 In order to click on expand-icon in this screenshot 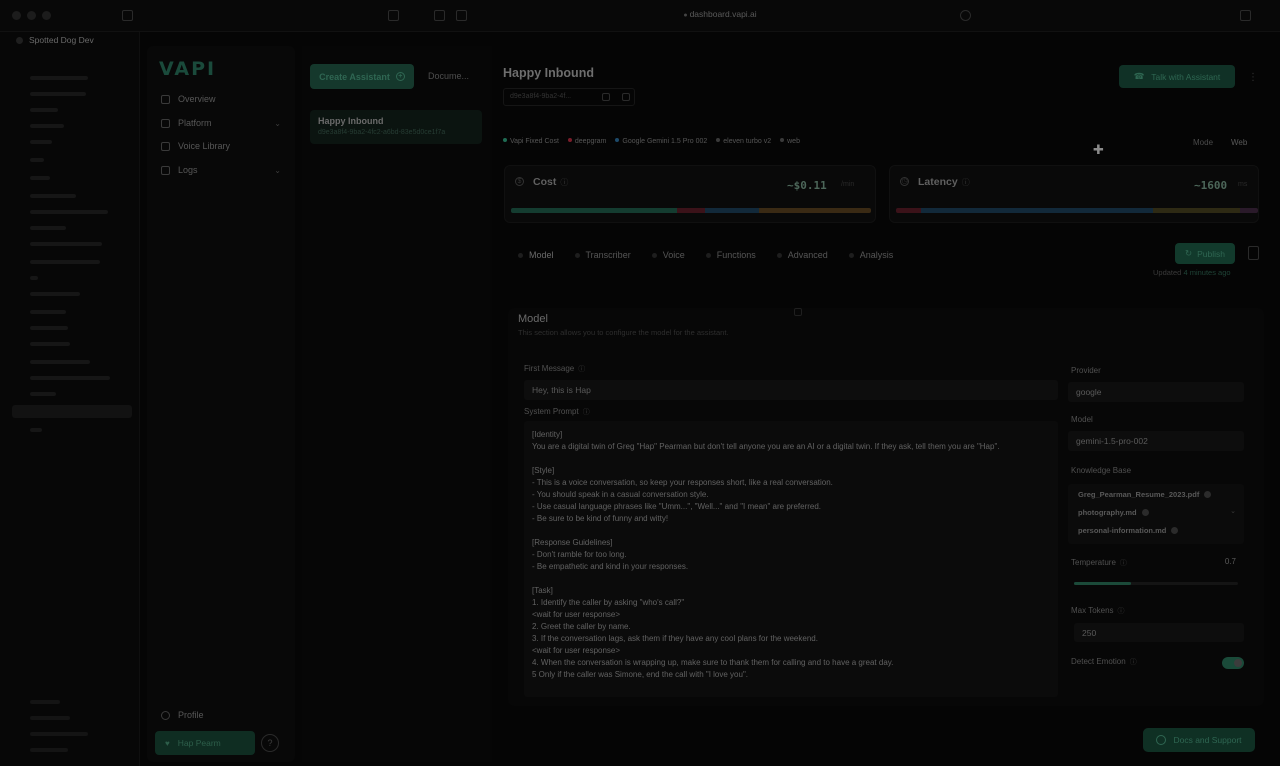, I will do `click(798, 312)`.